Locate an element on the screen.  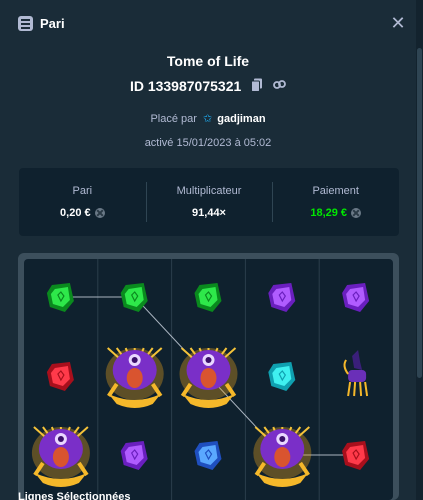
stat-value-row: 18,29 € is located at coordinates (335, 213).